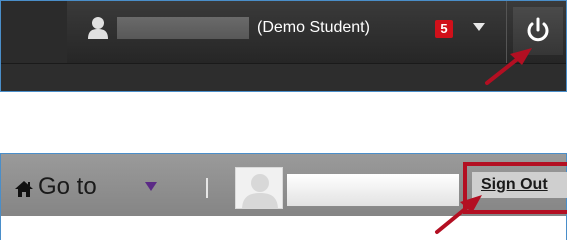 Image resolution: width=567 pixels, height=240 pixels. I want to click on annotation-arrows, so click(483, 141).